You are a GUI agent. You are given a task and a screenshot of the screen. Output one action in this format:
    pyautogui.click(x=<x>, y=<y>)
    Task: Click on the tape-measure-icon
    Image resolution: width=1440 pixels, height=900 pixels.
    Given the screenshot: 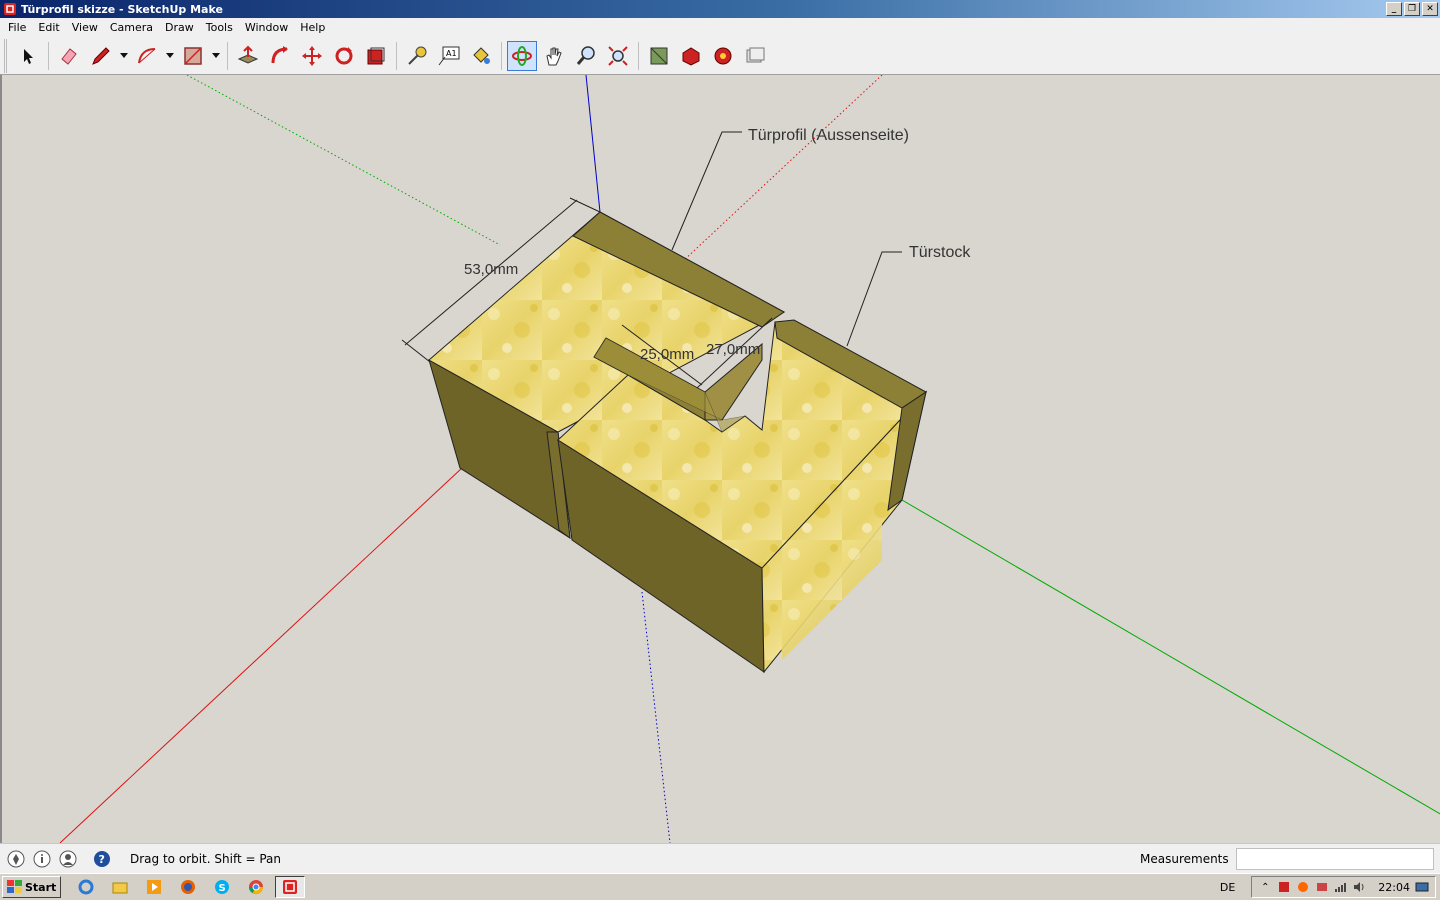 What is the action you would take?
    pyautogui.click(x=417, y=55)
    